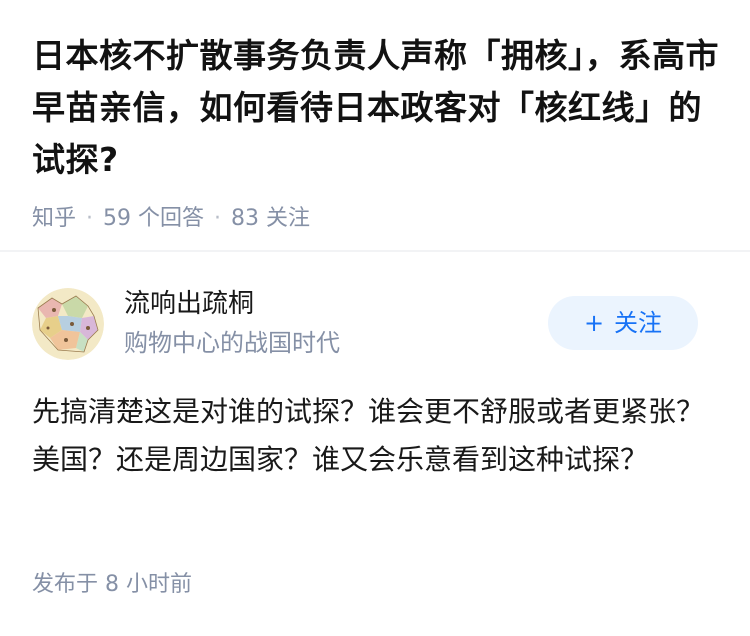 This screenshot has height=636, width=750. What do you see at coordinates (189, 304) in the screenshot?
I see `author-name: 流响出疏桐` at bounding box center [189, 304].